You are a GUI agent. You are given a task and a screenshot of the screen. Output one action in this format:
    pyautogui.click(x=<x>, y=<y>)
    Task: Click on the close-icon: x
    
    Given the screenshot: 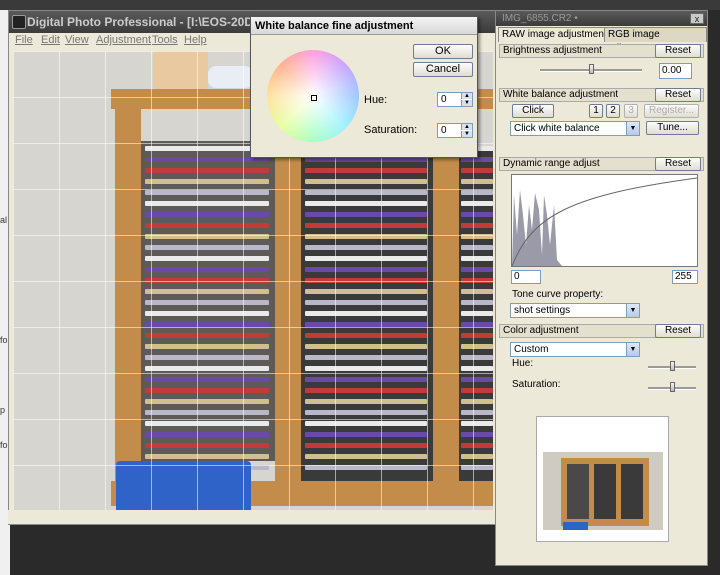 What is the action you would take?
    pyautogui.click(x=697, y=18)
    